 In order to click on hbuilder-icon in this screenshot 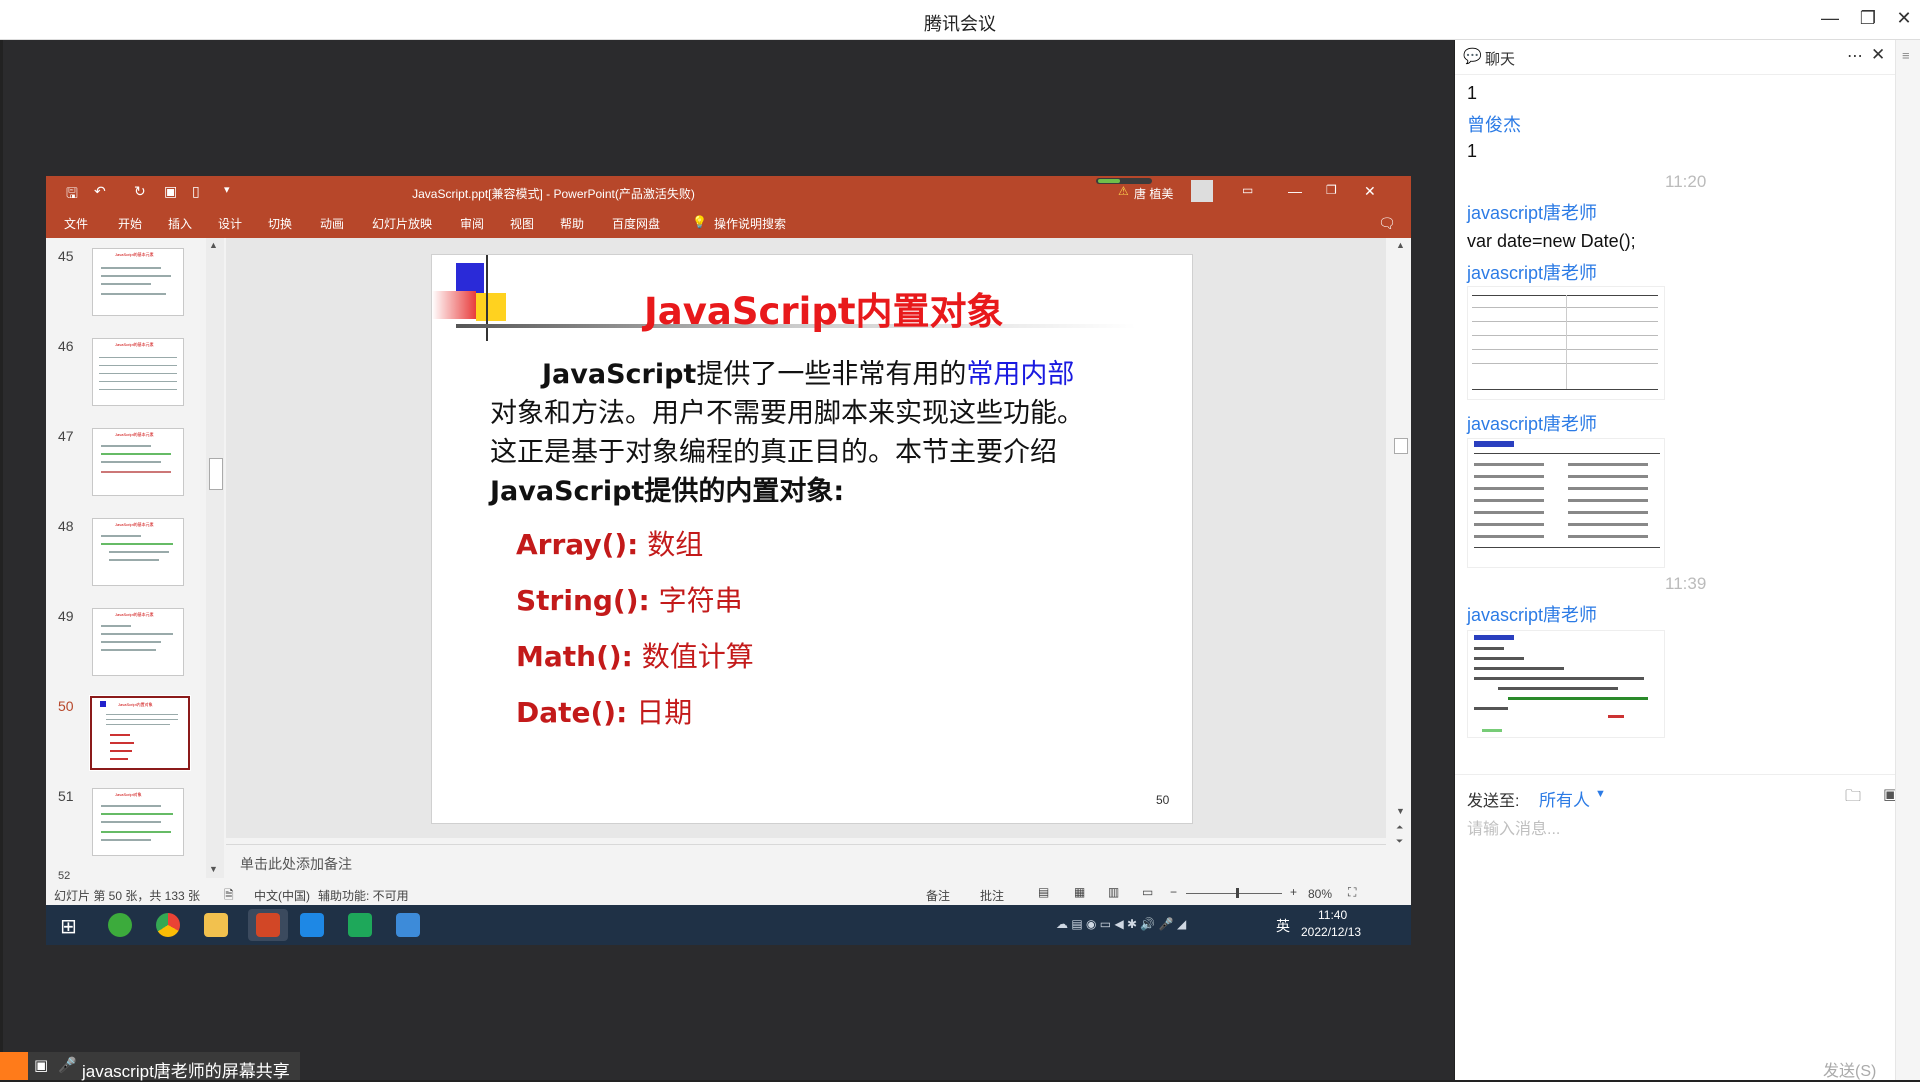, I will do `click(360, 925)`.